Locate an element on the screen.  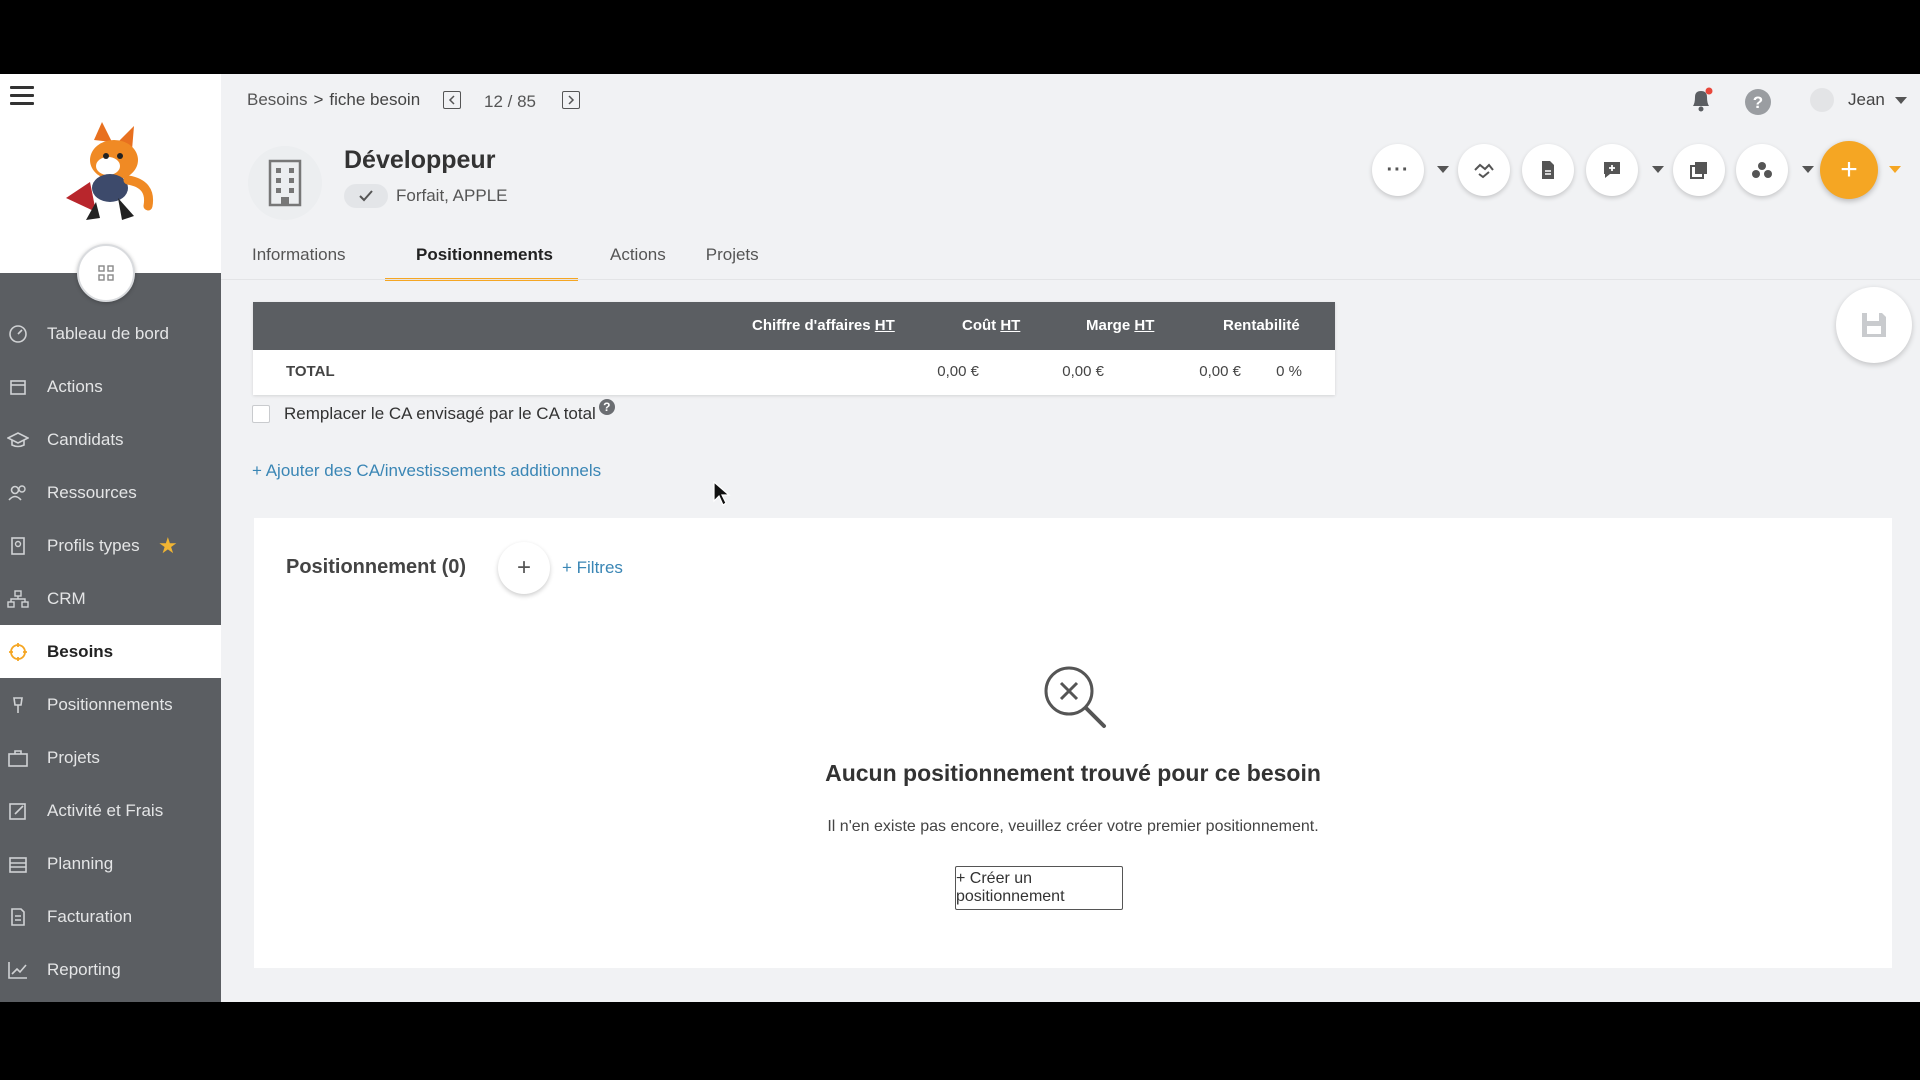
chevron-right-icon is located at coordinates (571, 100).